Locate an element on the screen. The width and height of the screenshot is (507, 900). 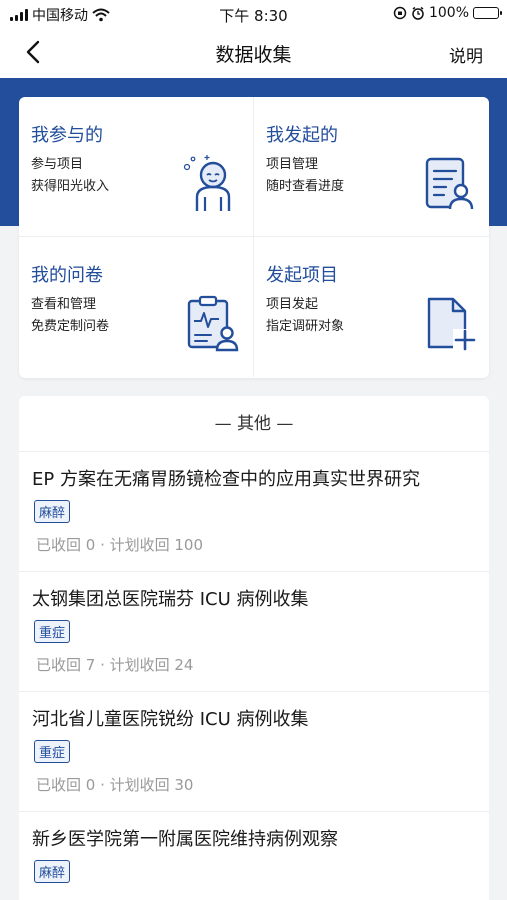
project-title: EP 方案在无痛胃肠镜检查中的应用真实世界研究 is located at coordinates (226, 479).